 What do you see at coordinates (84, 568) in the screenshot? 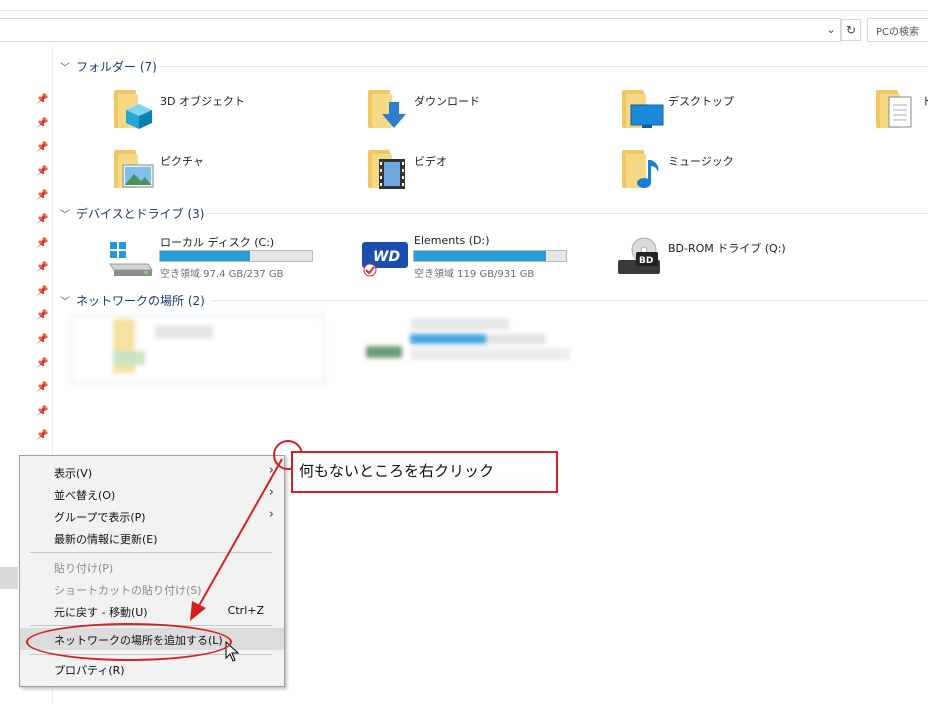
I see `menu-item-label: 貼り付け(P)` at bounding box center [84, 568].